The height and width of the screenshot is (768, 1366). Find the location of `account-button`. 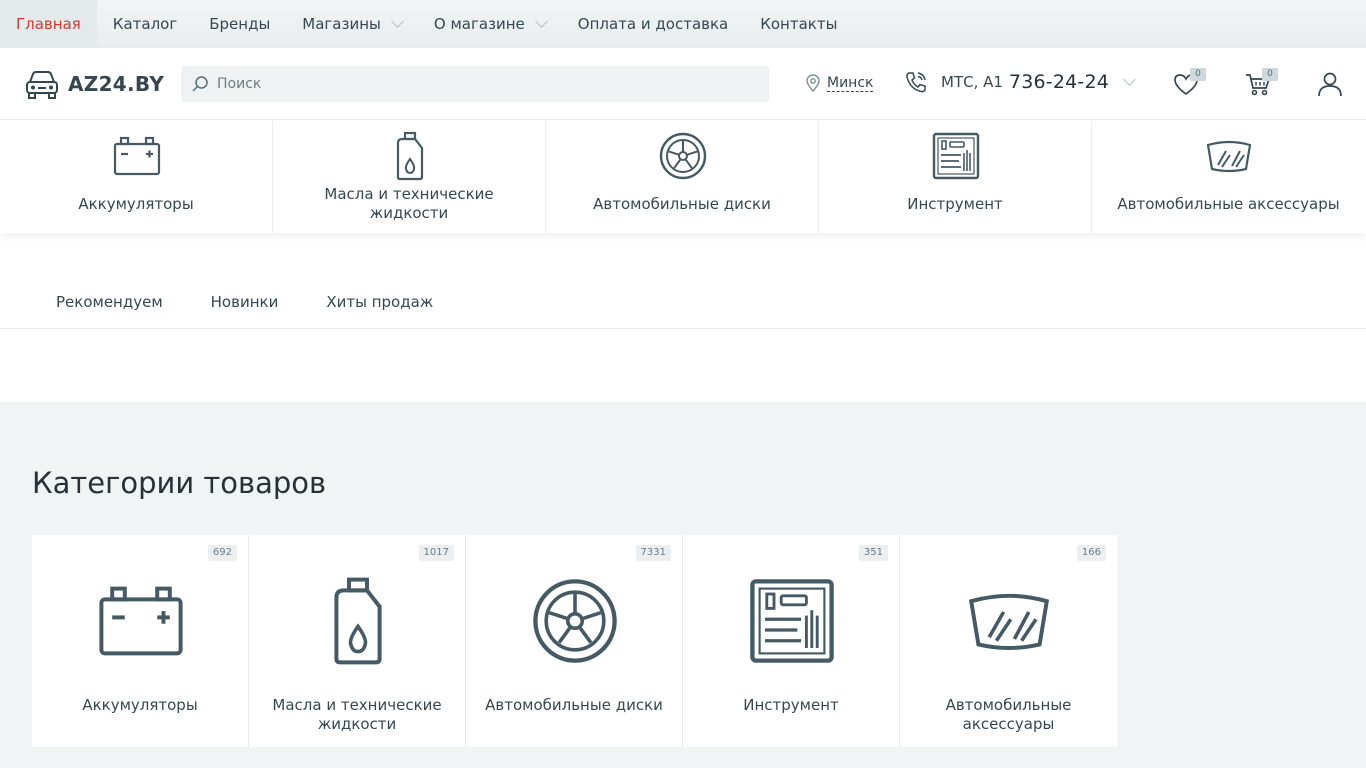

account-button is located at coordinates (1333, 84).